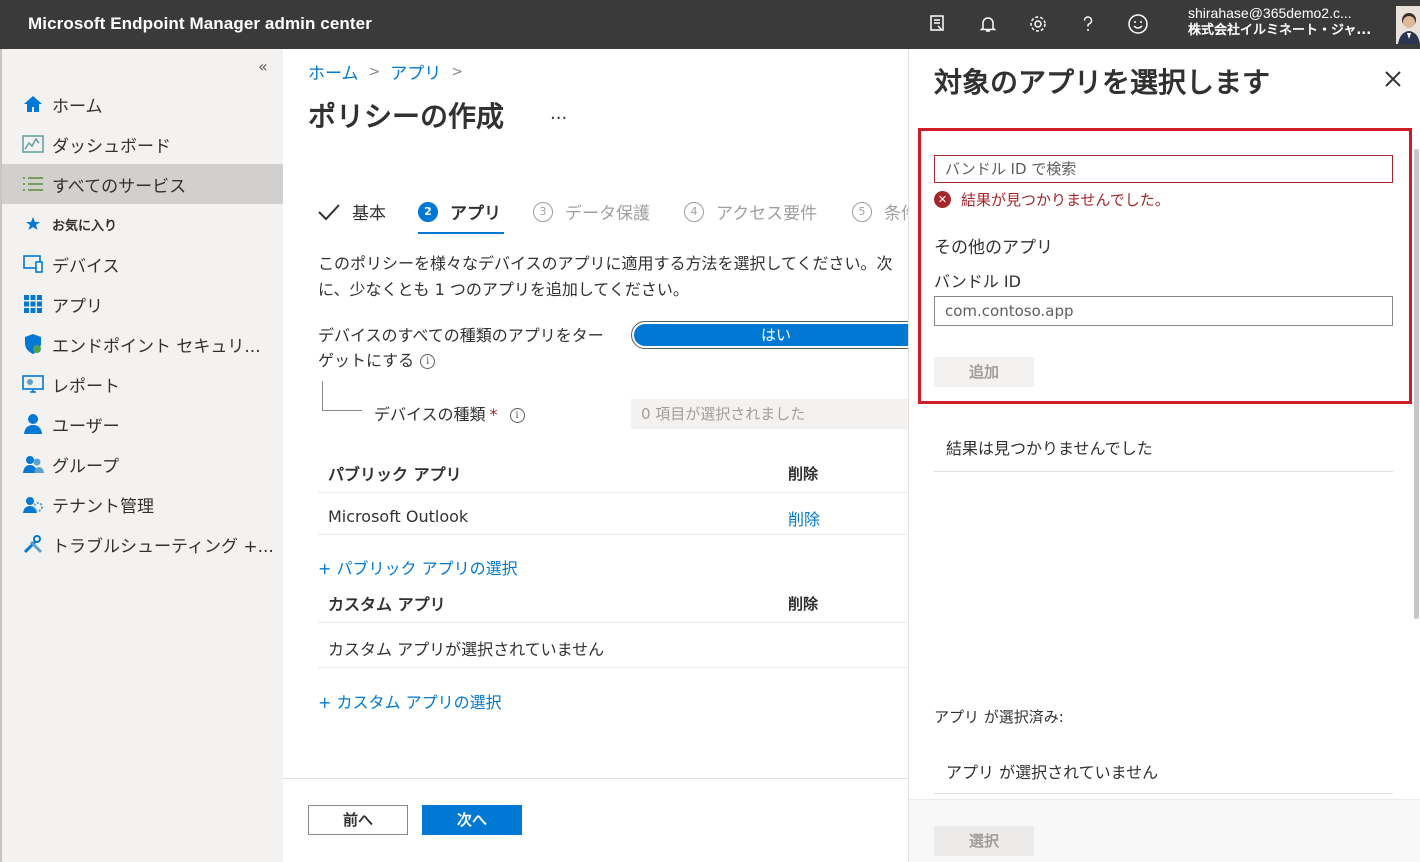 This screenshot has width=1420, height=862. I want to click on step-label: アクセス要件, so click(767, 214).